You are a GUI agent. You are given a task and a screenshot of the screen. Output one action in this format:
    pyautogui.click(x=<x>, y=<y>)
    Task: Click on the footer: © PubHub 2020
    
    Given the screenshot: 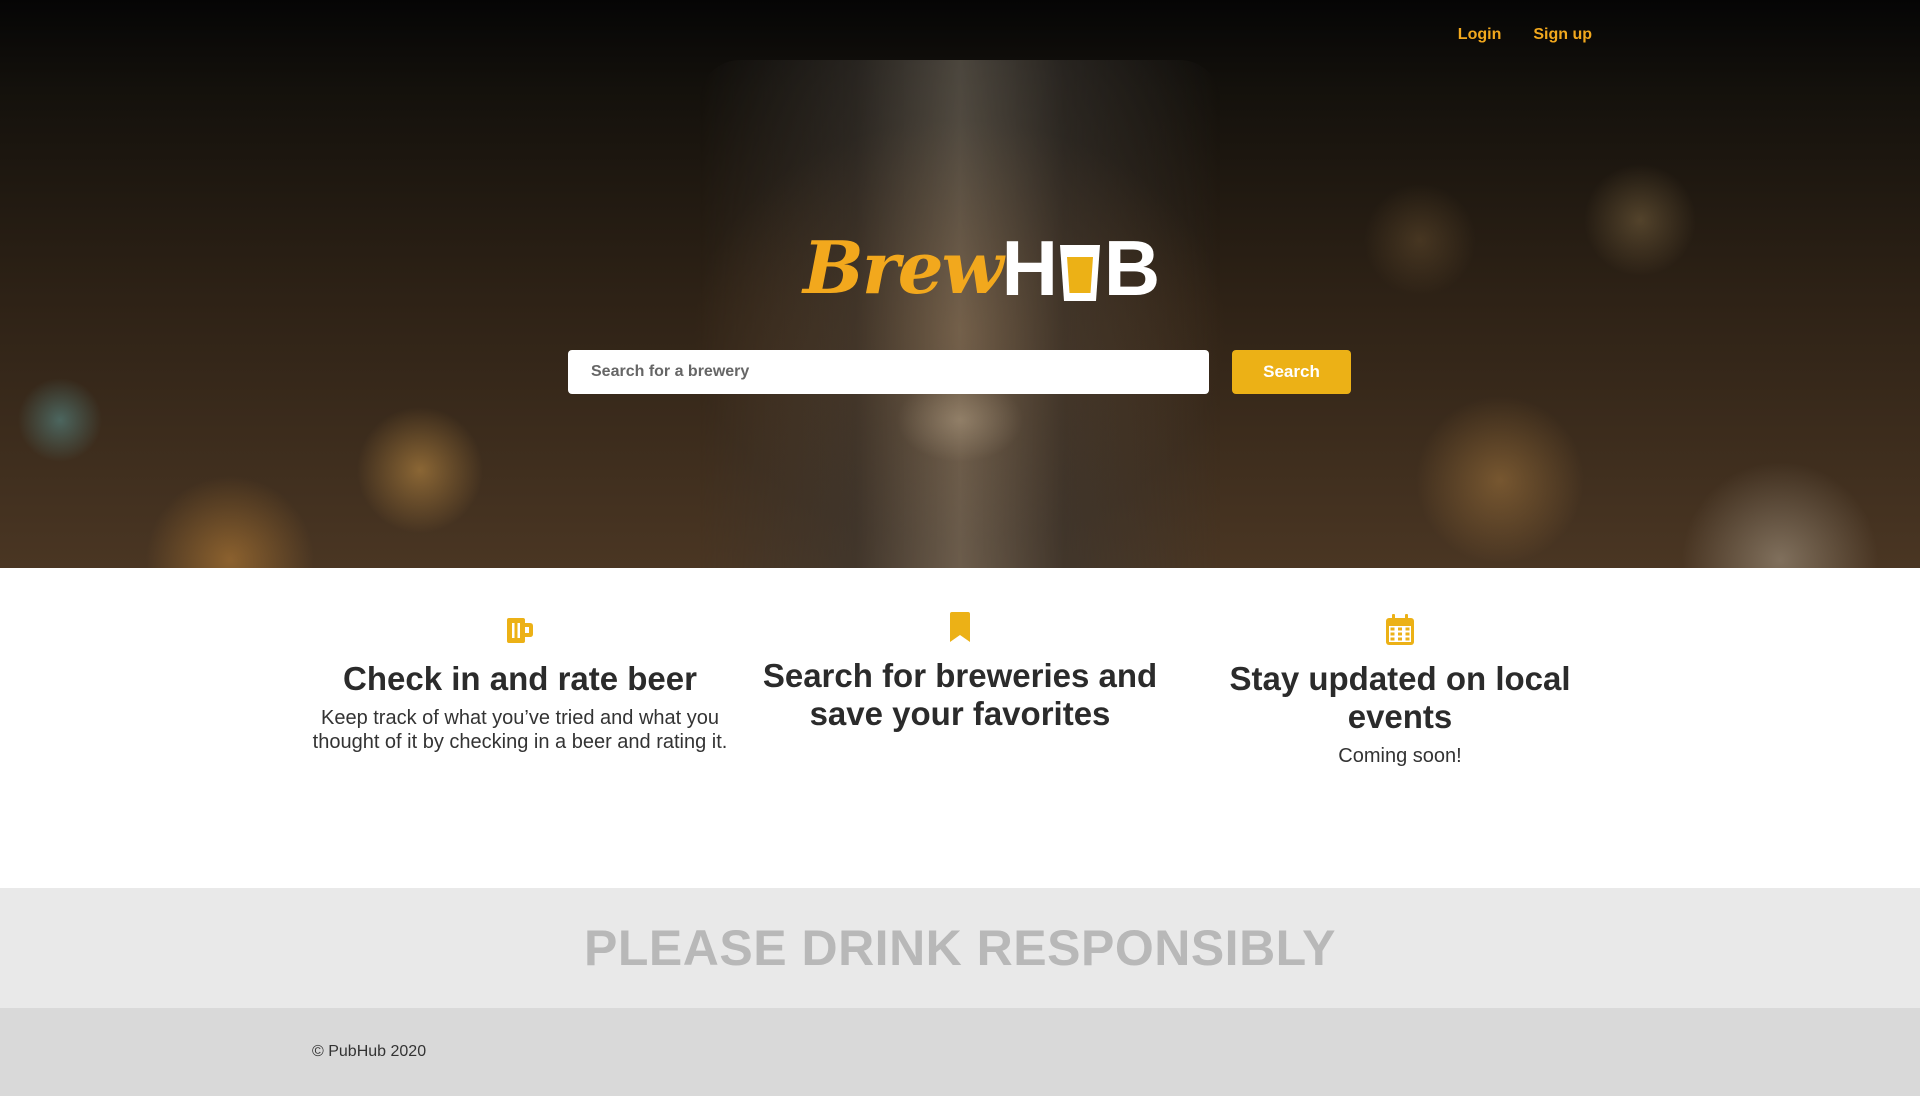 What is the action you would take?
    pyautogui.click(x=960, y=1052)
    